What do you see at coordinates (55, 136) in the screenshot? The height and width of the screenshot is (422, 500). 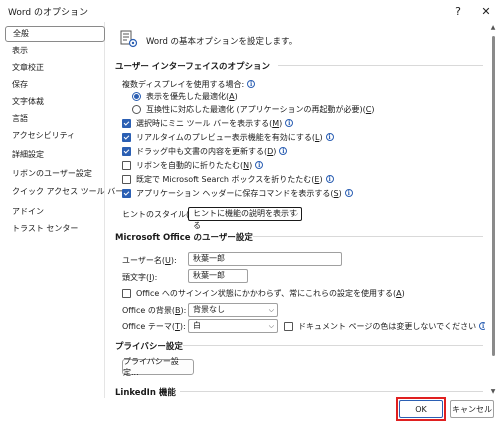 I see `sidebar-item-accessibility: アクセシビリティ` at bounding box center [55, 136].